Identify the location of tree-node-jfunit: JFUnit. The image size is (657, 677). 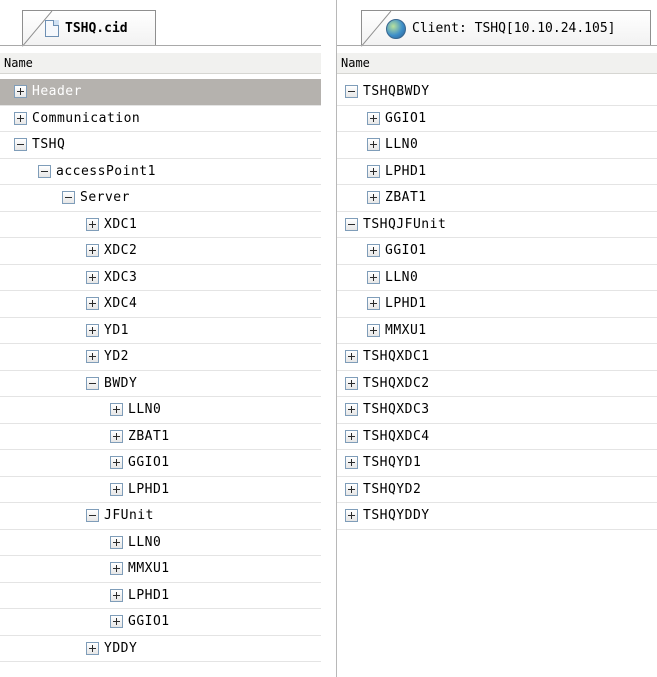
(160, 516).